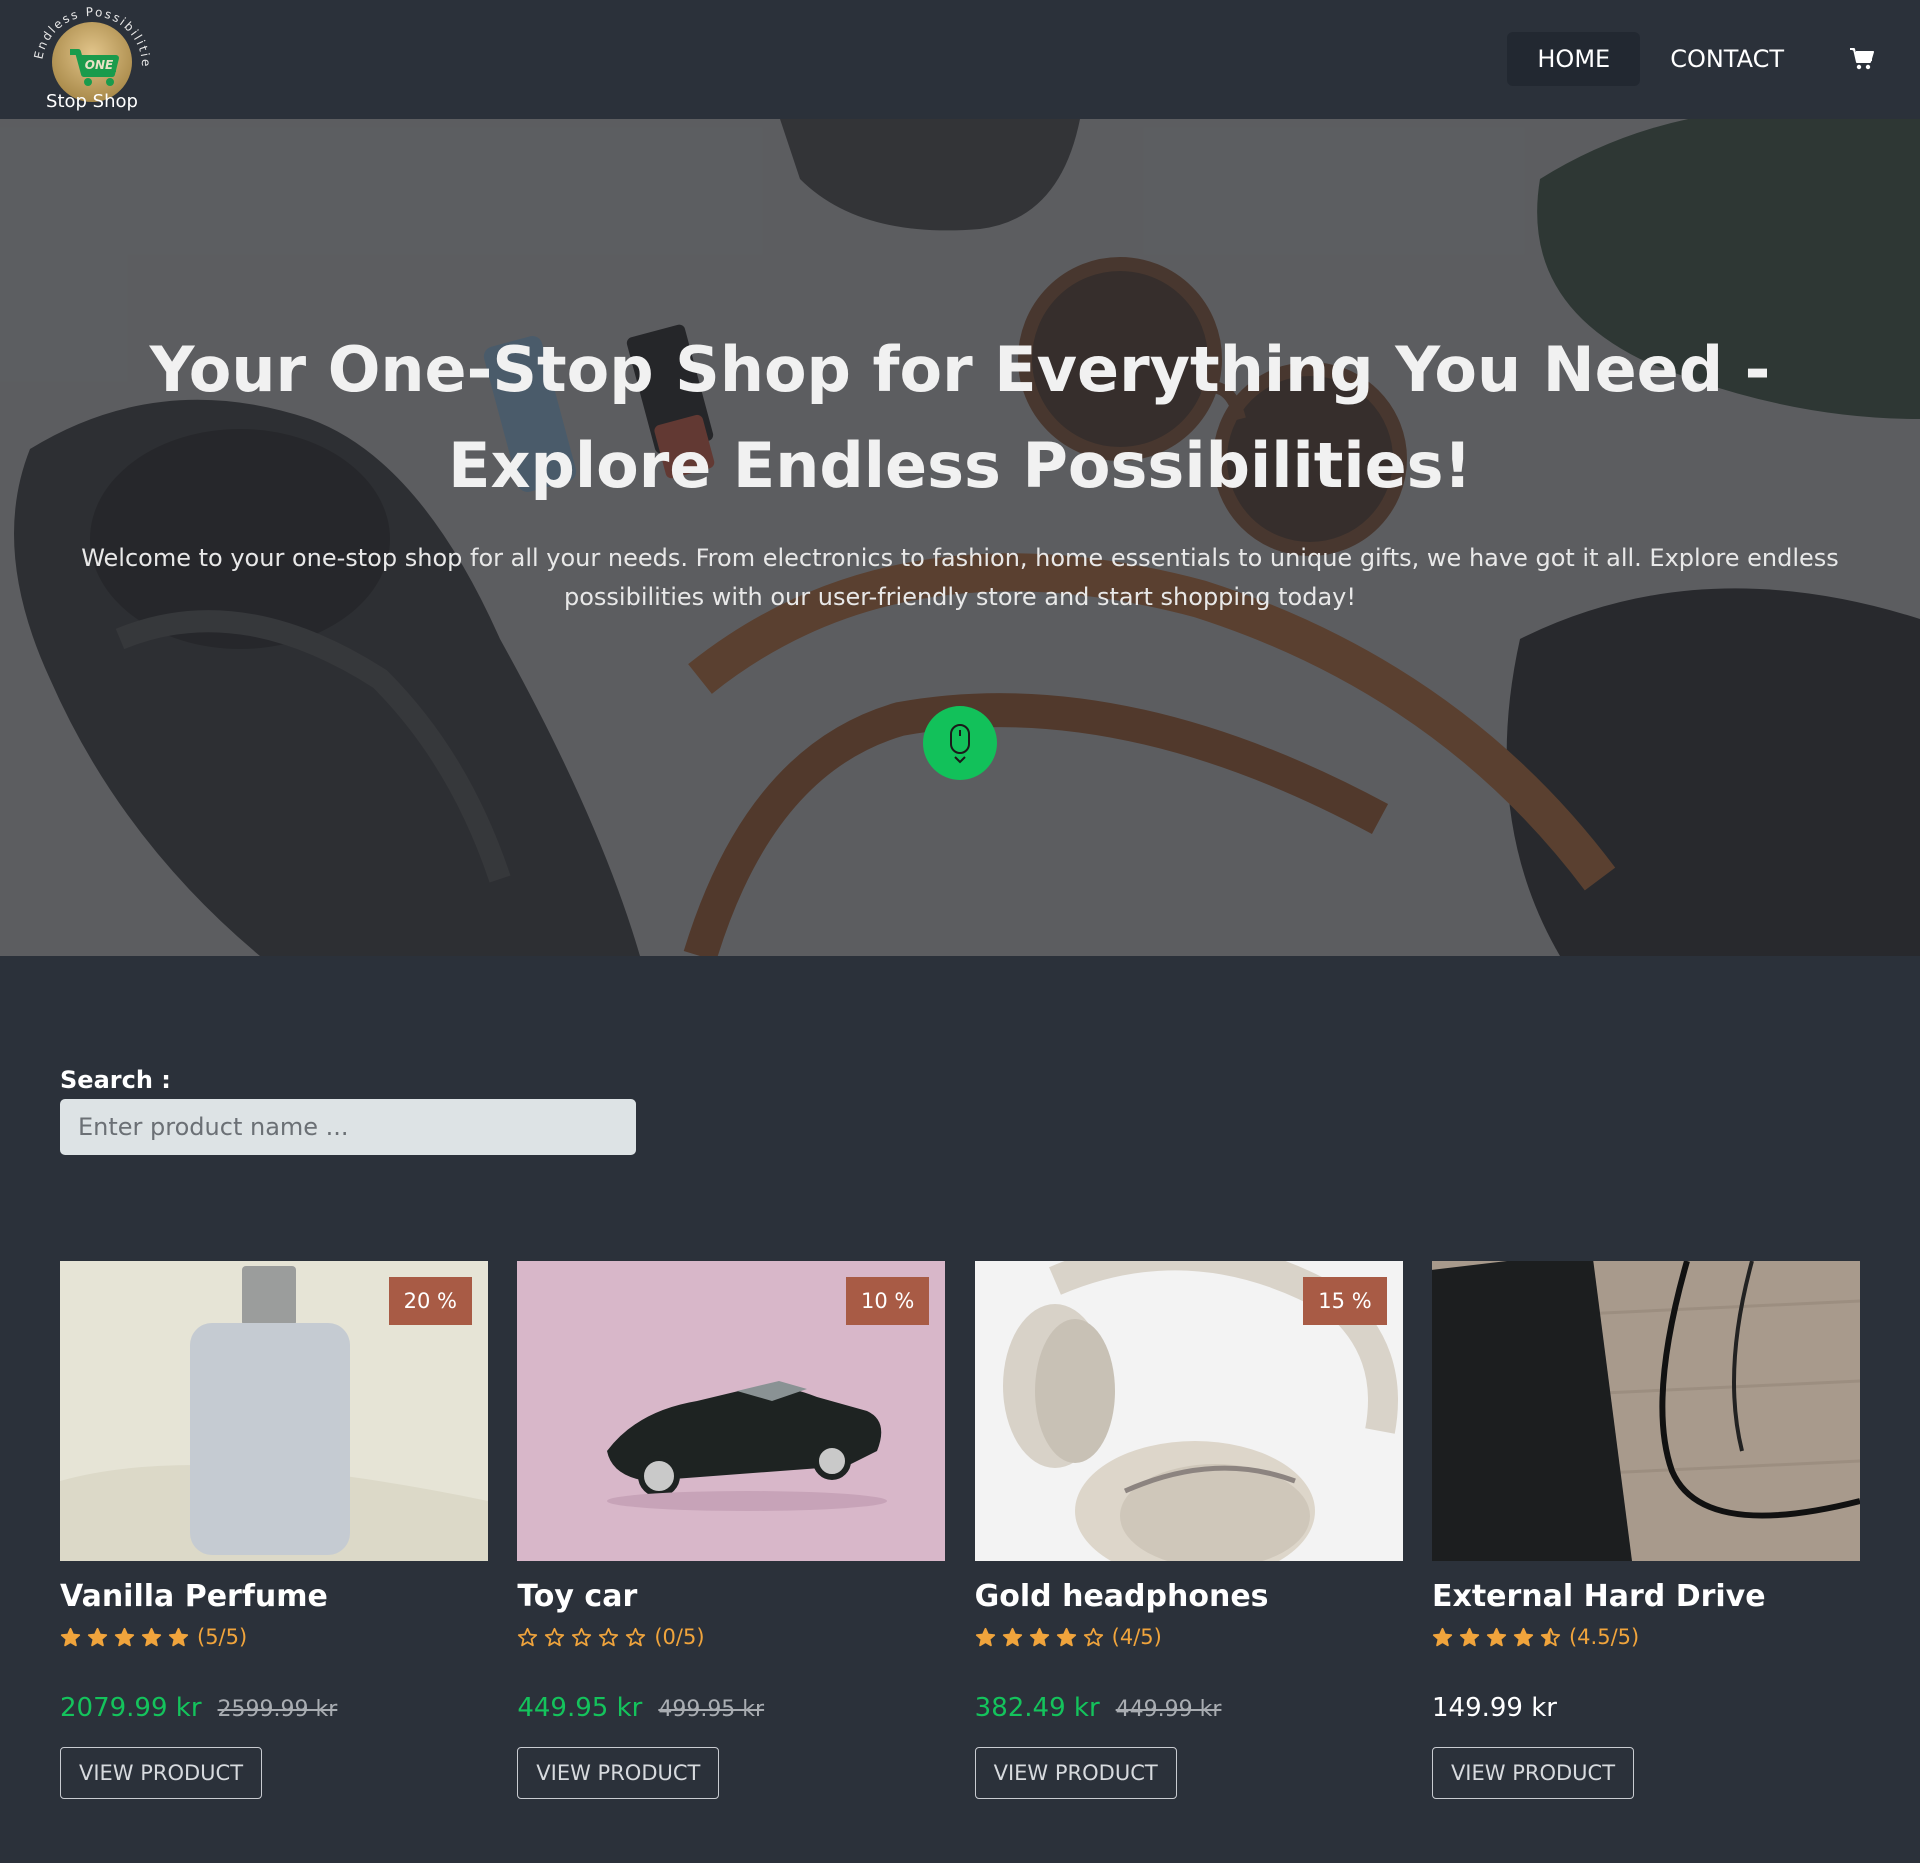 The image size is (1920, 1863). I want to click on scroll-down-button, so click(960, 743).